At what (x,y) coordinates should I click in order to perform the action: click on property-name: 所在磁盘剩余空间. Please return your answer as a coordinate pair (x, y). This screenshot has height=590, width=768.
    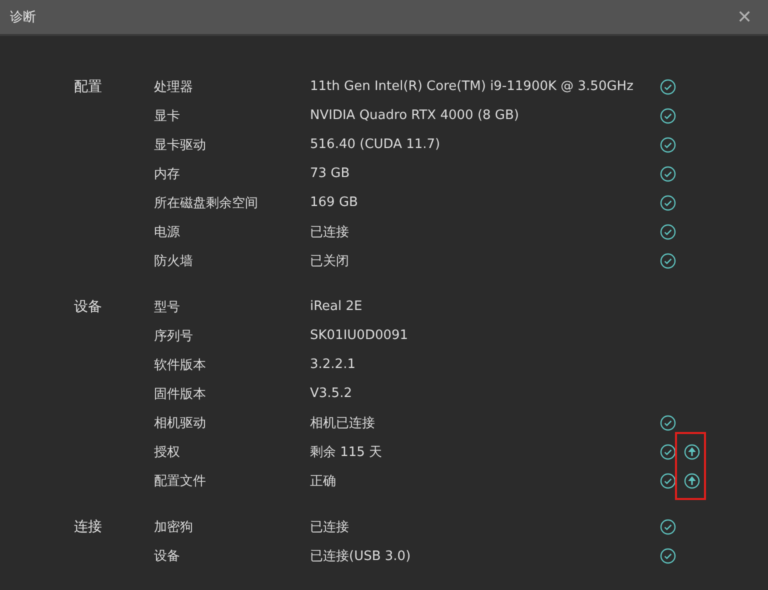
    Looking at the image, I should click on (206, 203).